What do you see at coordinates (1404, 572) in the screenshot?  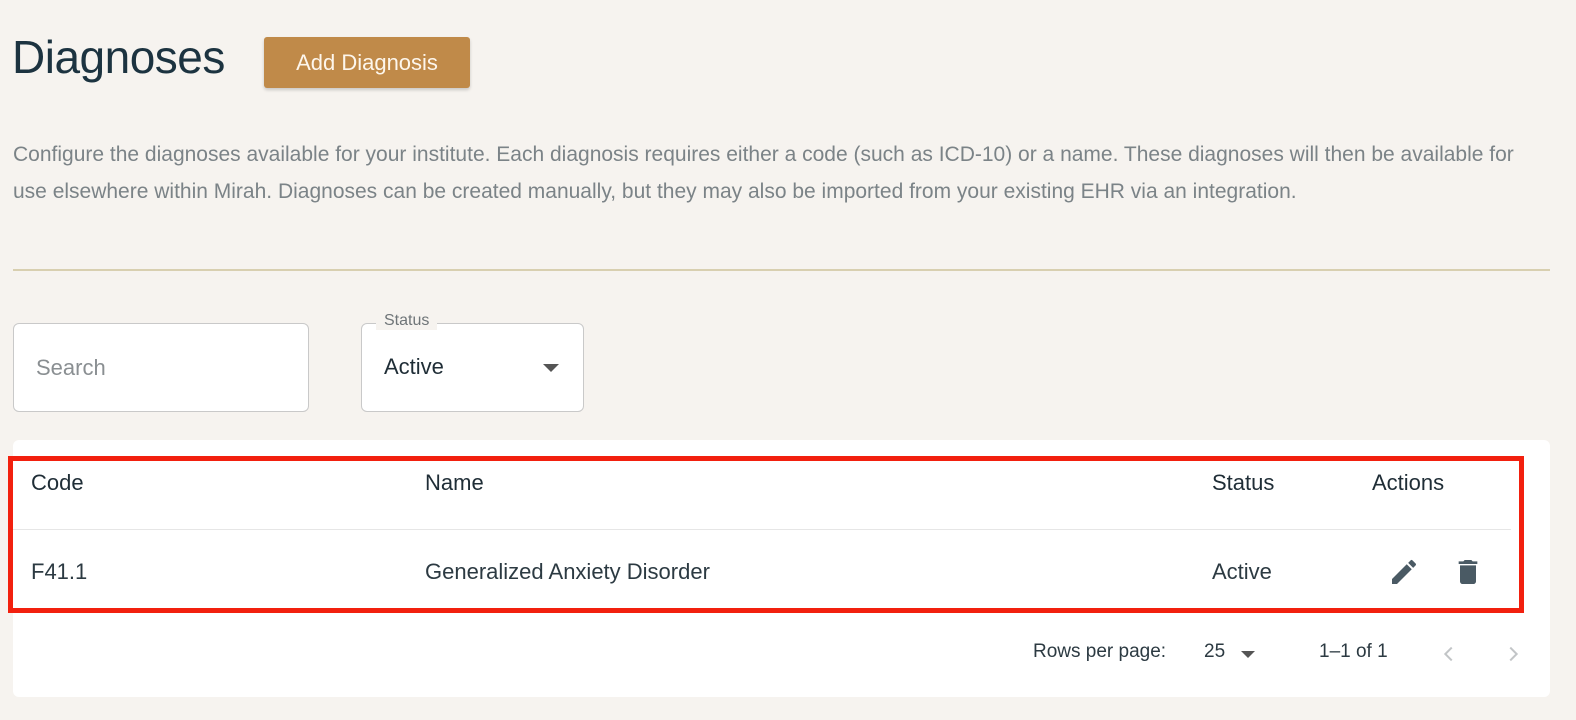 I see `pencil-icon` at bounding box center [1404, 572].